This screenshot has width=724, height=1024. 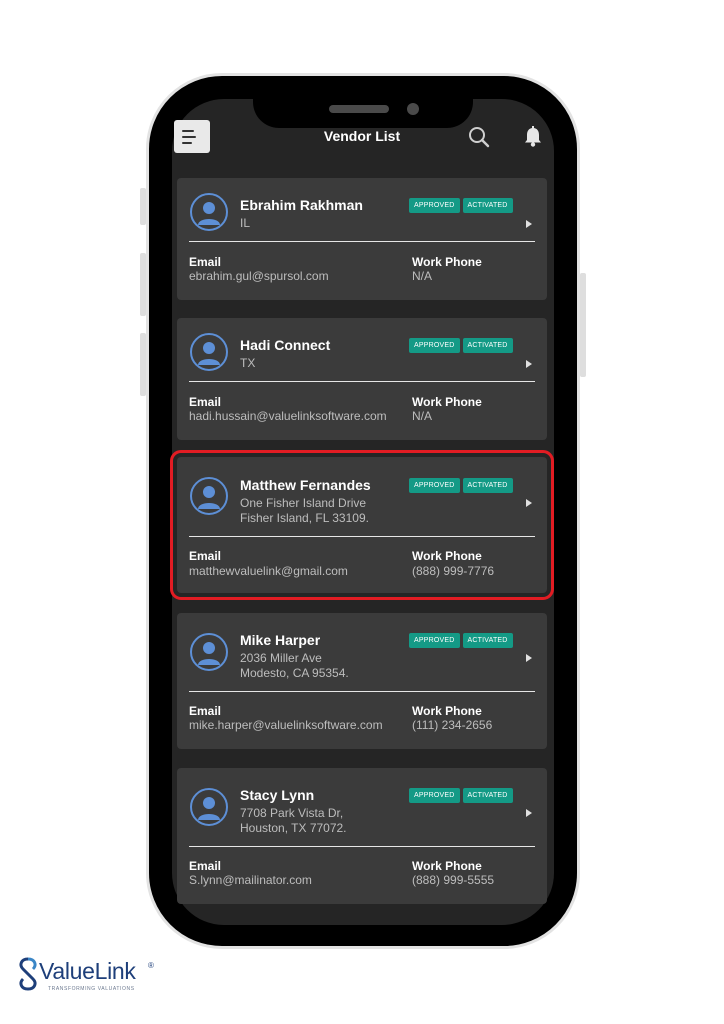 What do you see at coordinates (453, 571) in the screenshot?
I see `work-phone-value: (888) 999-7776` at bounding box center [453, 571].